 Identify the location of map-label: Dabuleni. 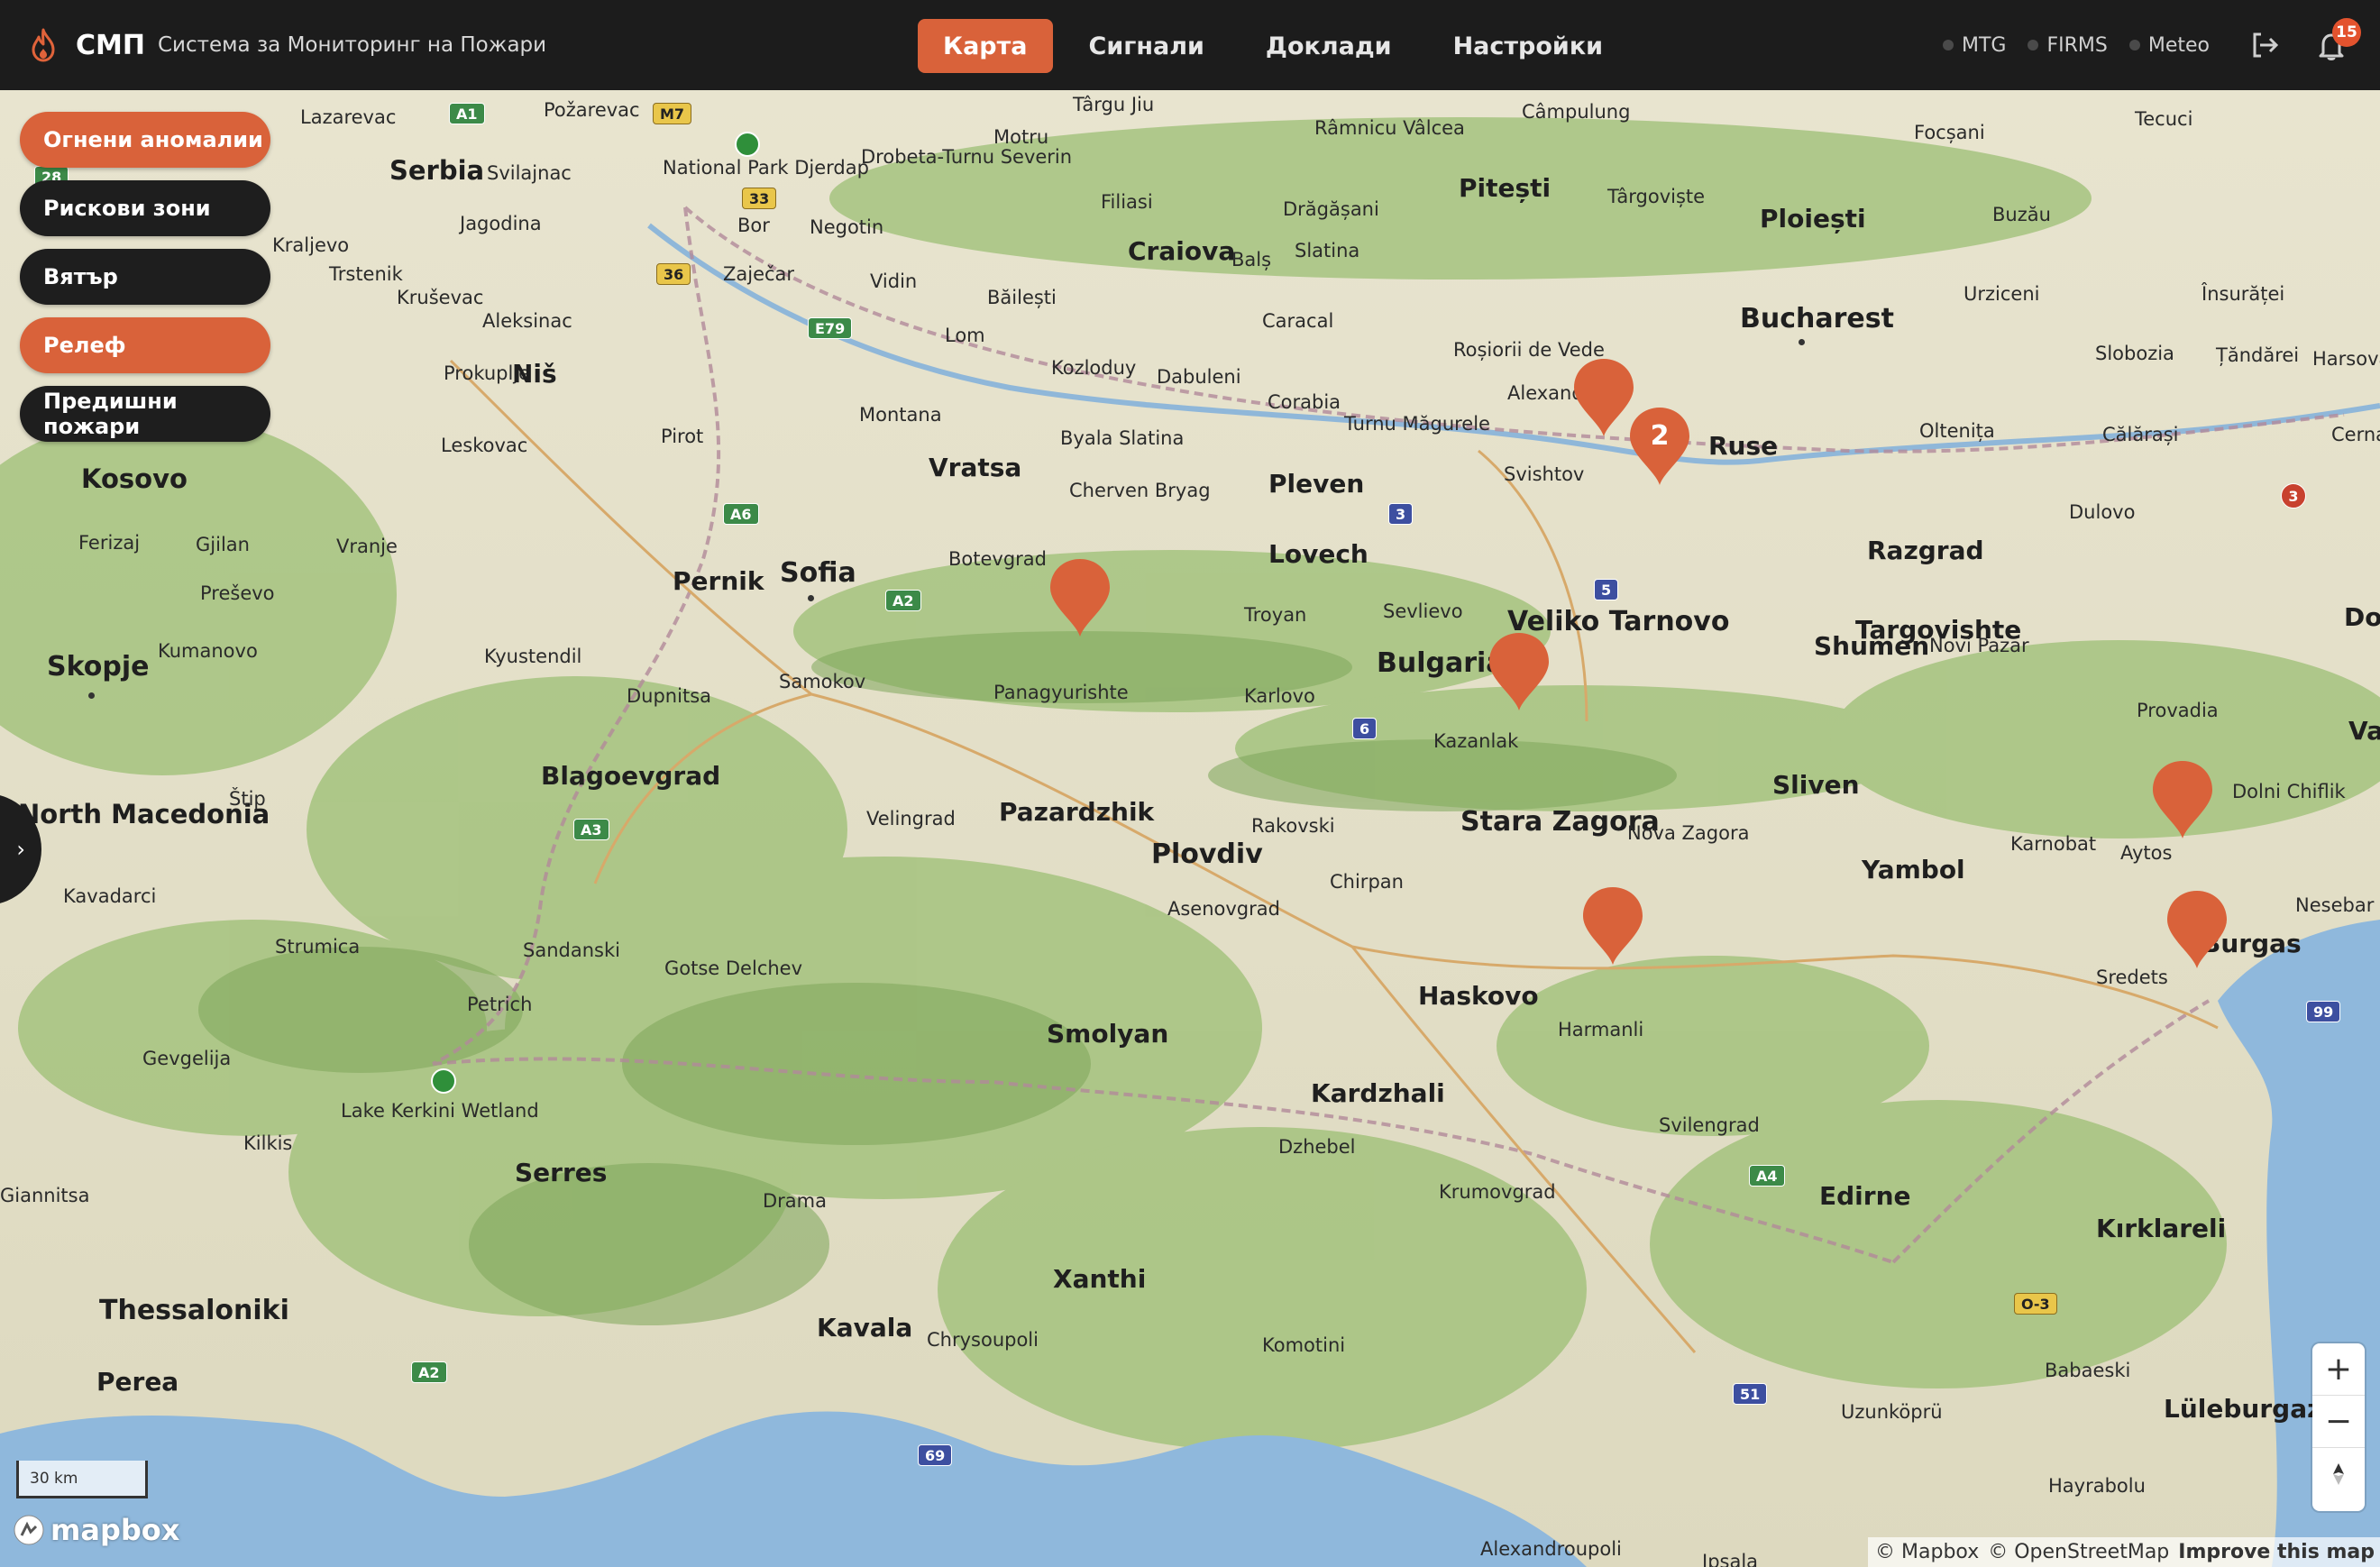
(1199, 377).